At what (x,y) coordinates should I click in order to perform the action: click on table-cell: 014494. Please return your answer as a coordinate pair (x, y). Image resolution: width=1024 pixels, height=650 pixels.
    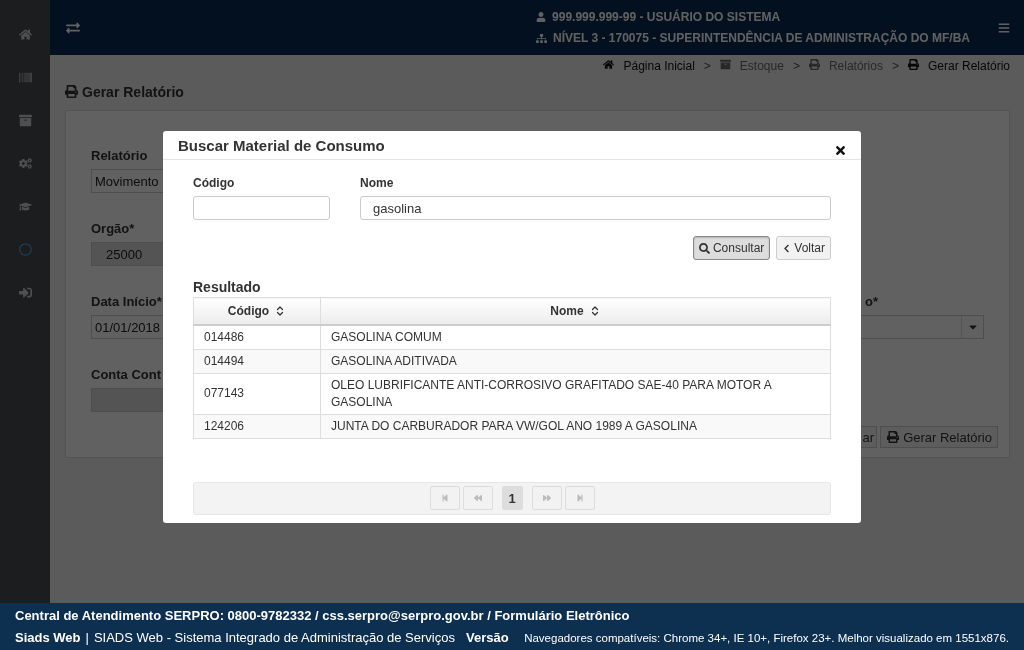
    Looking at the image, I should click on (257, 361).